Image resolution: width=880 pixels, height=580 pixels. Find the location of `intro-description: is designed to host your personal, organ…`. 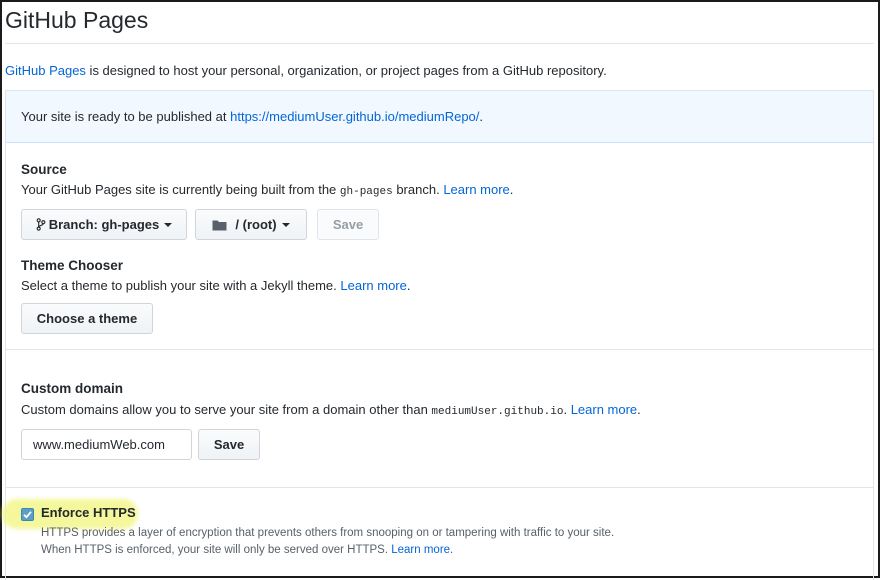

intro-description: is designed to host your personal, organ… is located at coordinates (346, 70).